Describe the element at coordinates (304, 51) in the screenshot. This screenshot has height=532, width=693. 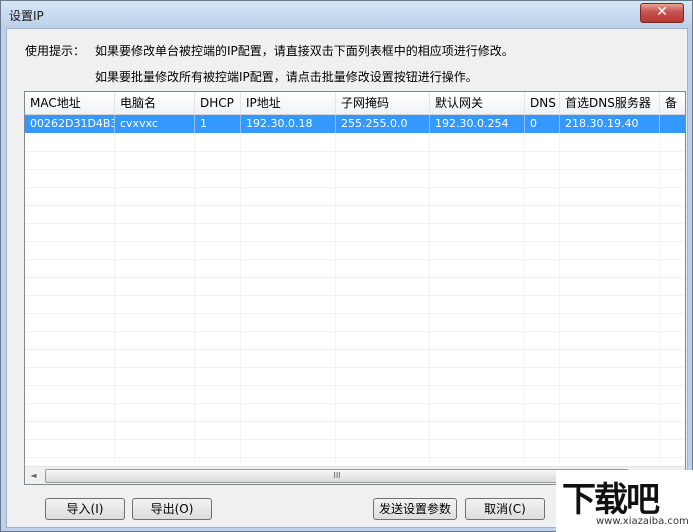
I see `hint-line-1: 如果要修改单台被控端的IP配置，请直接双击下面列表框中的相应项进行修改。` at that location.